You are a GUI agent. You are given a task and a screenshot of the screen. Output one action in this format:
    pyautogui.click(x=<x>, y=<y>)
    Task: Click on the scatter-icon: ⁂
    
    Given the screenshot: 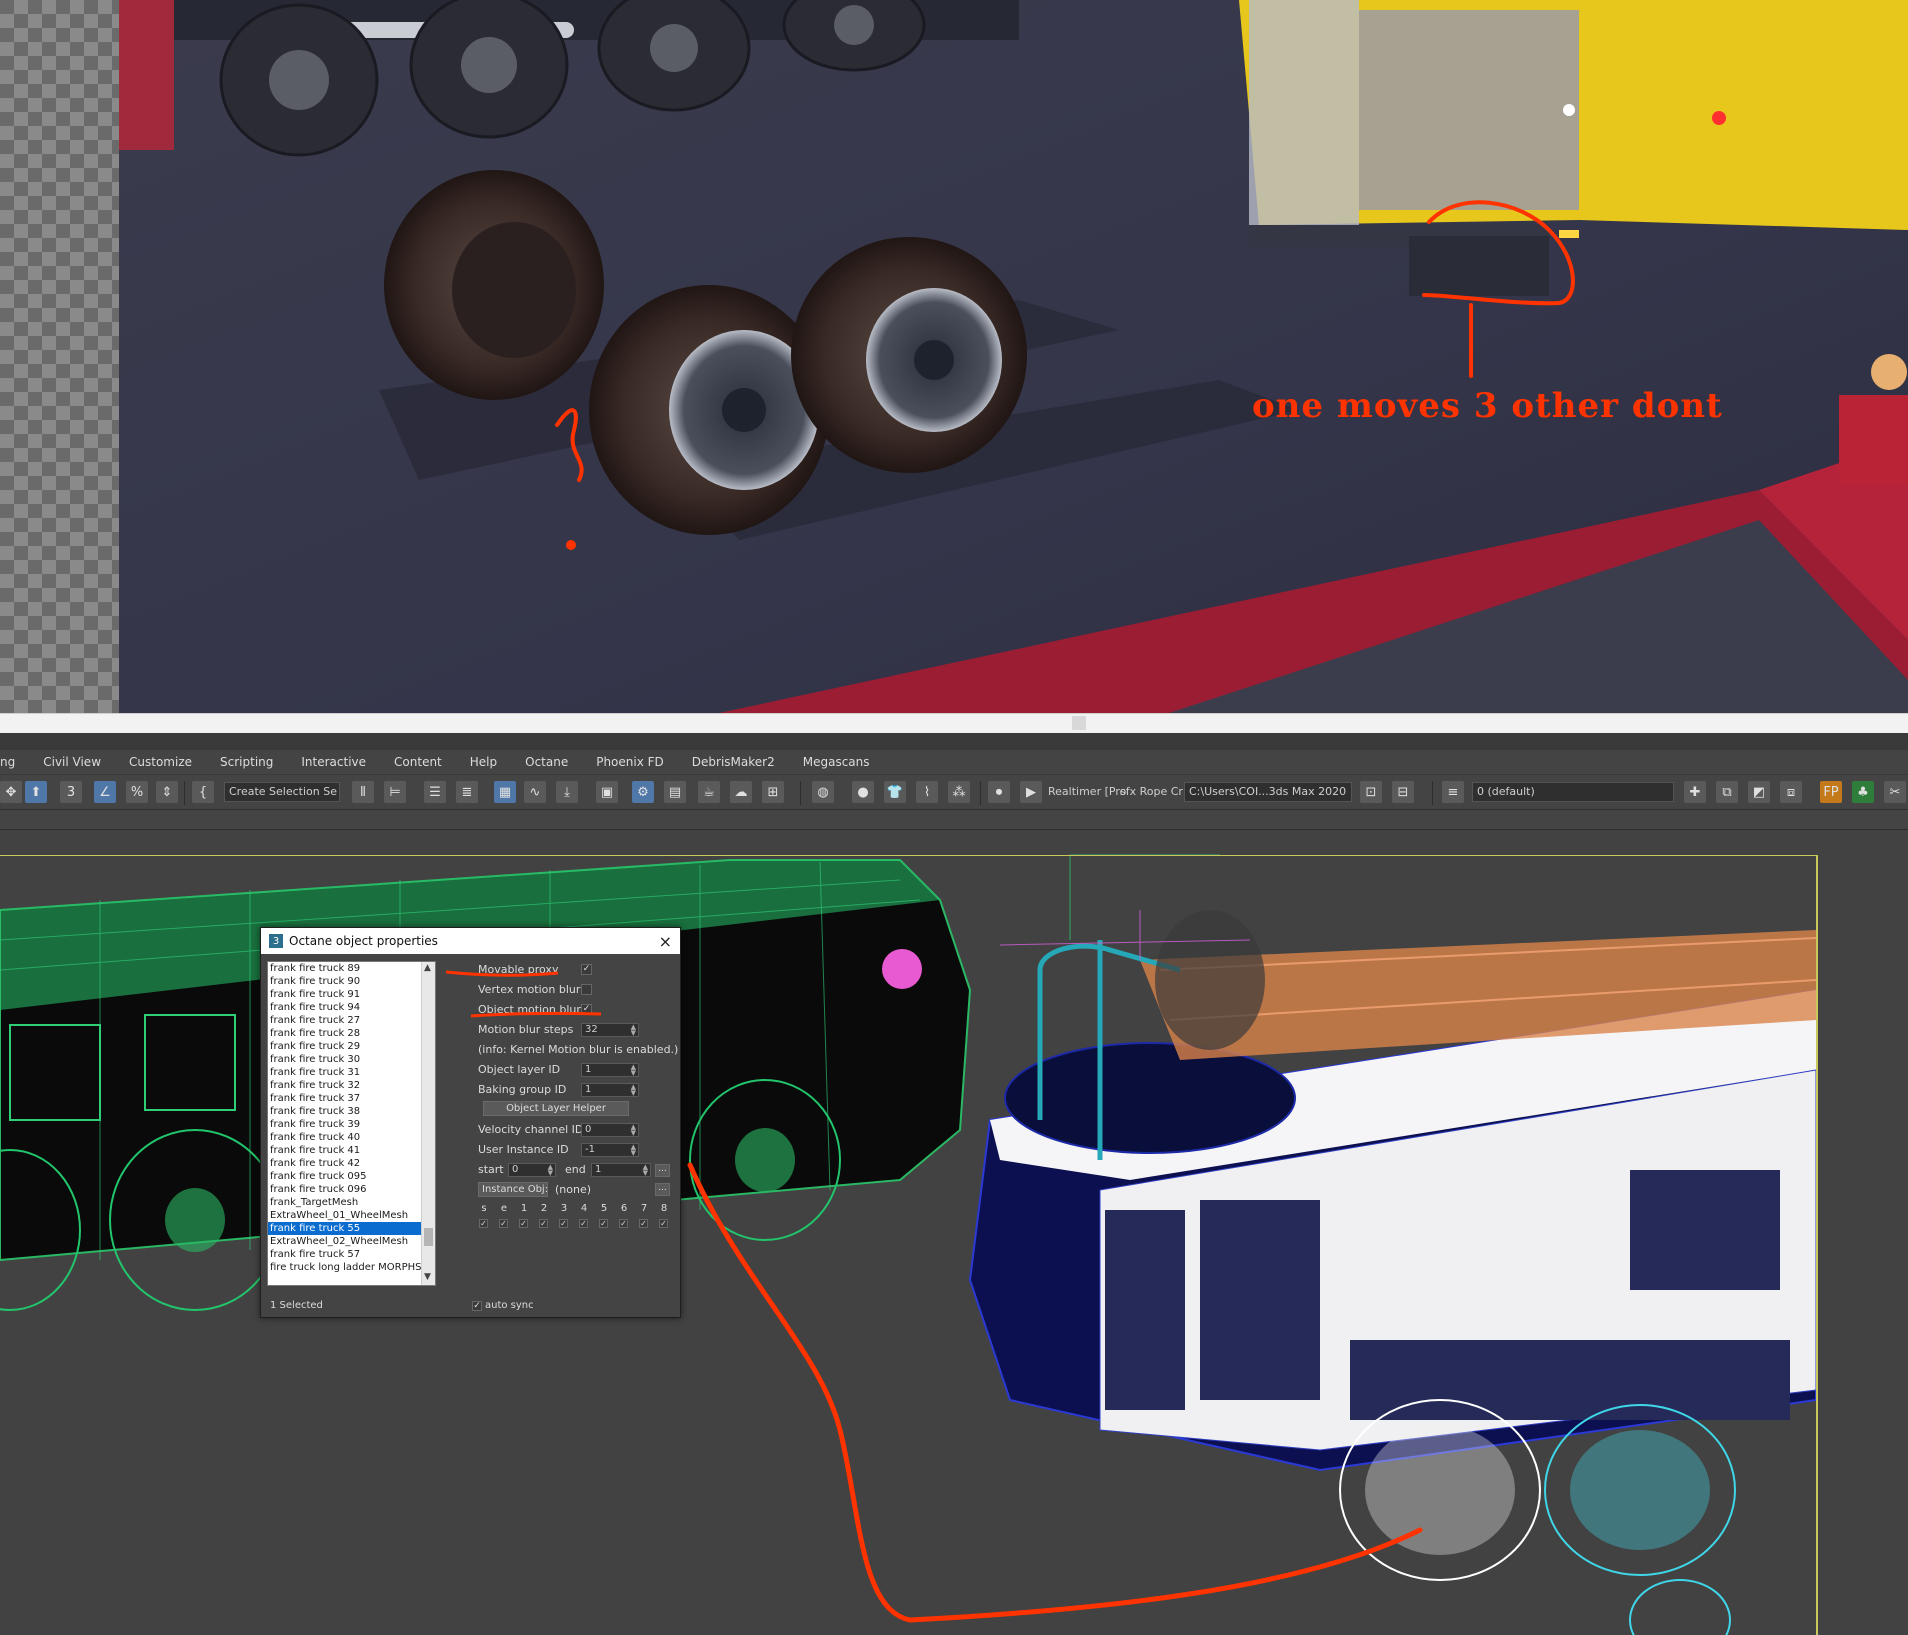 What is the action you would take?
    pyautogui.click(x=959, y=792)
    